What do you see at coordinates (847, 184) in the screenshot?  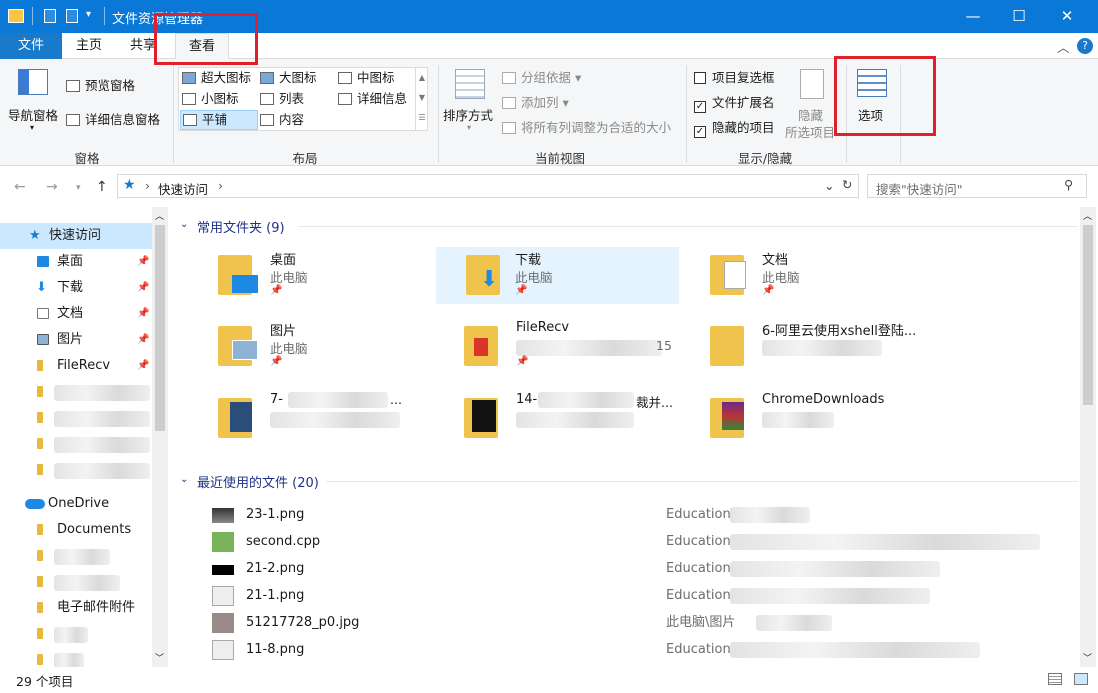 I see `refresh-icon: ↻` at bounding box center [847, 184].